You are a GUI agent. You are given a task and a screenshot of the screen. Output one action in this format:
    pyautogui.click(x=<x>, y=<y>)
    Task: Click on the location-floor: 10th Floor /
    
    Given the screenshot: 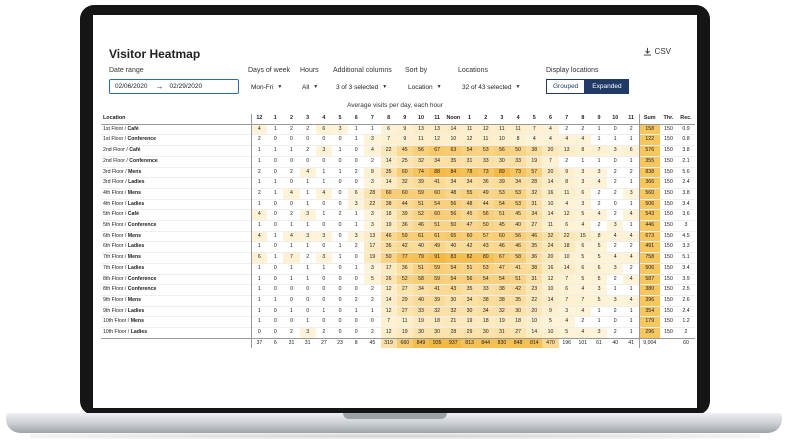 What is the action you would take?
    pyautogui.click(x=117, y=332)
    